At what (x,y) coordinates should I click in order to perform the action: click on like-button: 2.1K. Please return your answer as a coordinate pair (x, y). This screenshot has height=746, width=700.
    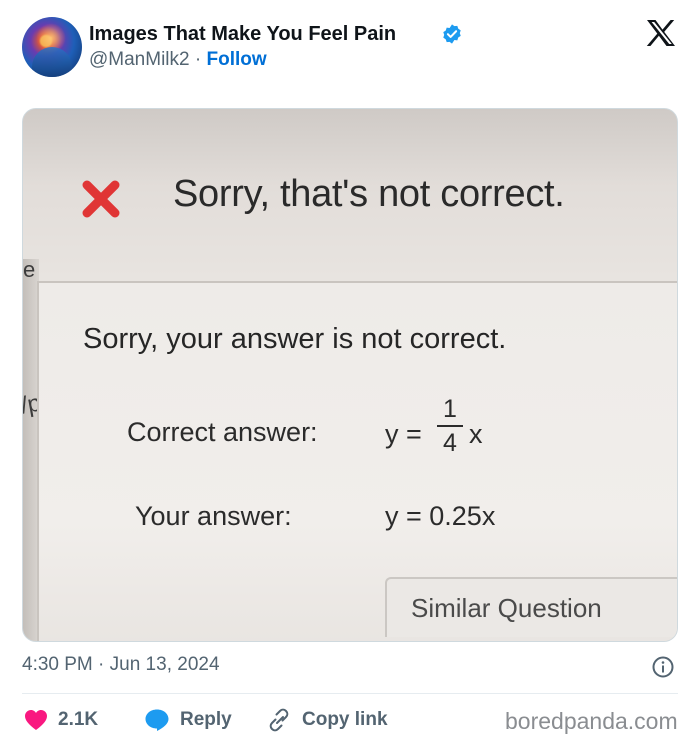
    Looking at the image, I should click on (61, 720).